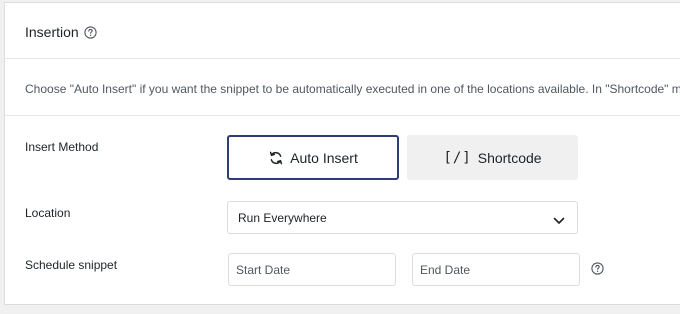 This screenshot has height=314, width=680. What do you see at coordinates (276, 158) in the screenshot?
I see `refresh-icon` at bounding box center [276, 158].